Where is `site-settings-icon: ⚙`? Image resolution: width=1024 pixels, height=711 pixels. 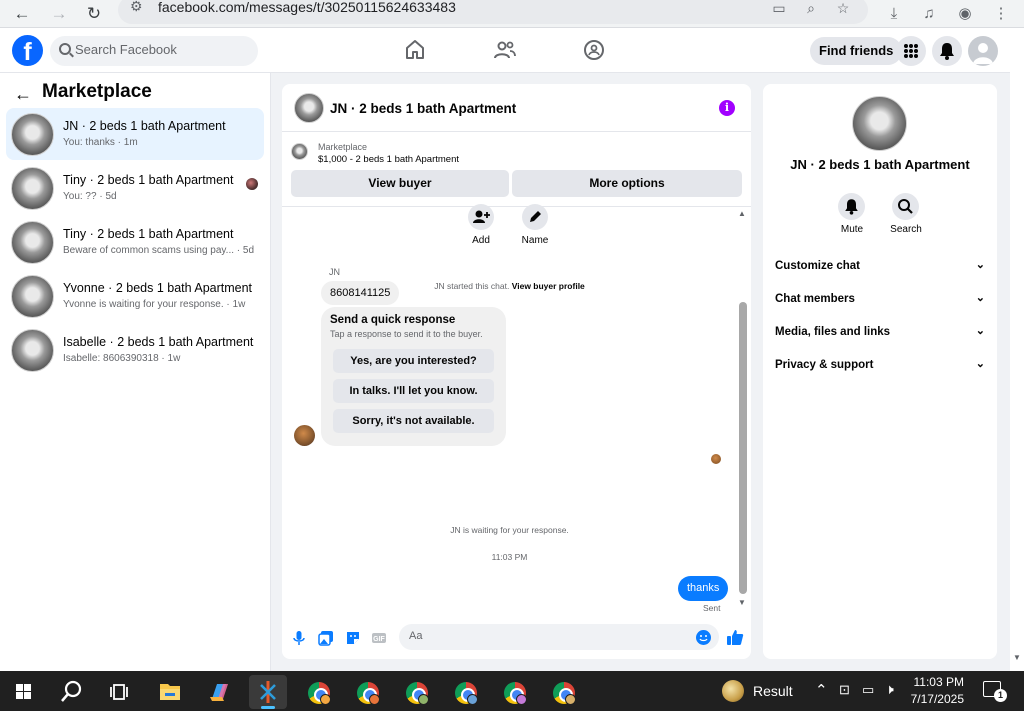
site-settings-icon: ⚙ is located at coordinates (136, 7).